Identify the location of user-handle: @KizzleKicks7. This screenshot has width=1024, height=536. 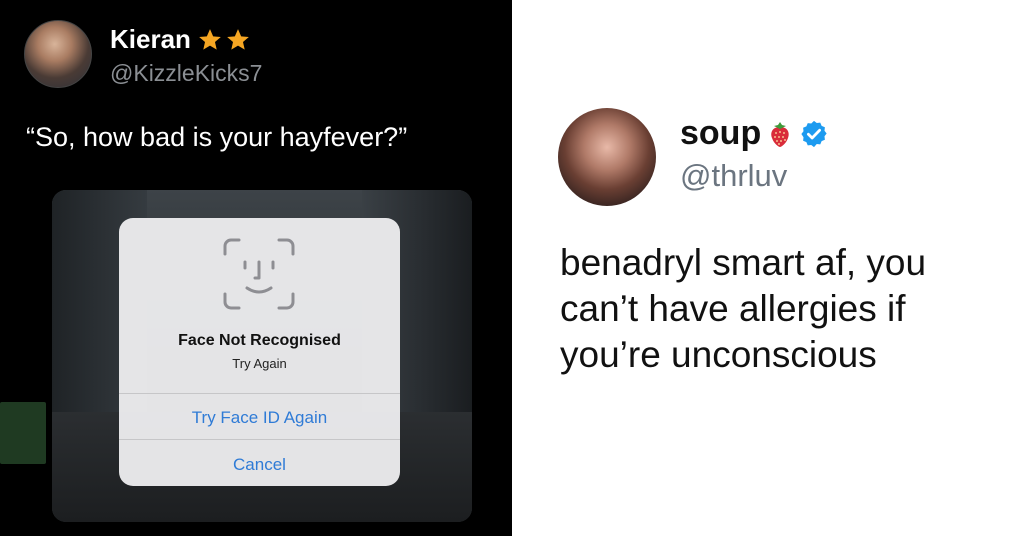
(186, 73).